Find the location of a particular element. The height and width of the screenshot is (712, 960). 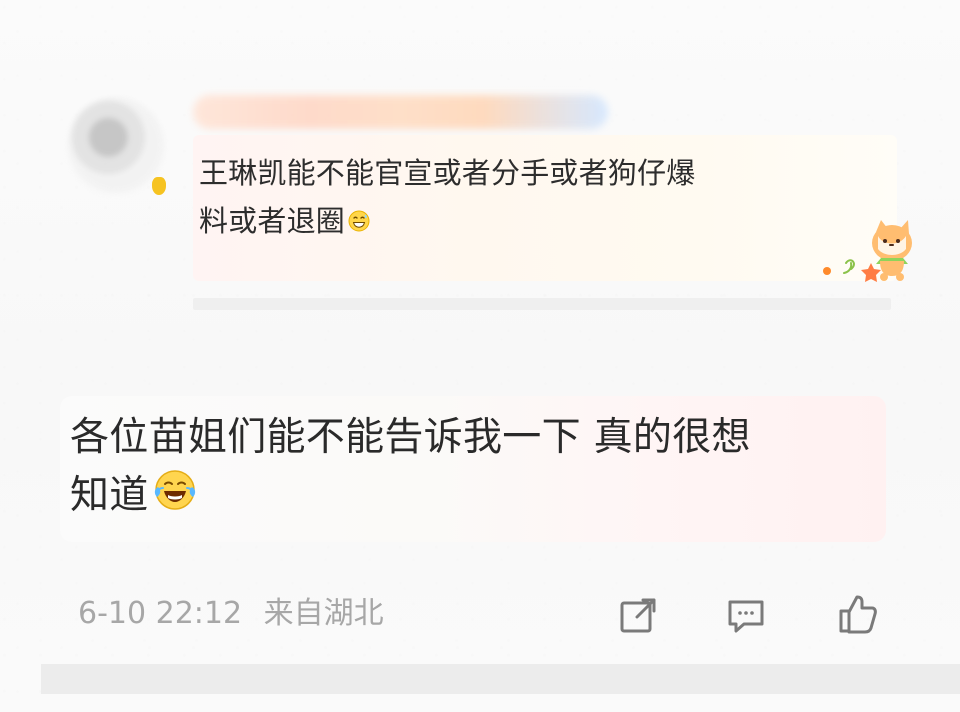

quoted-comment-line-2: 料或者退圈 is located at coordinates (272, 221).